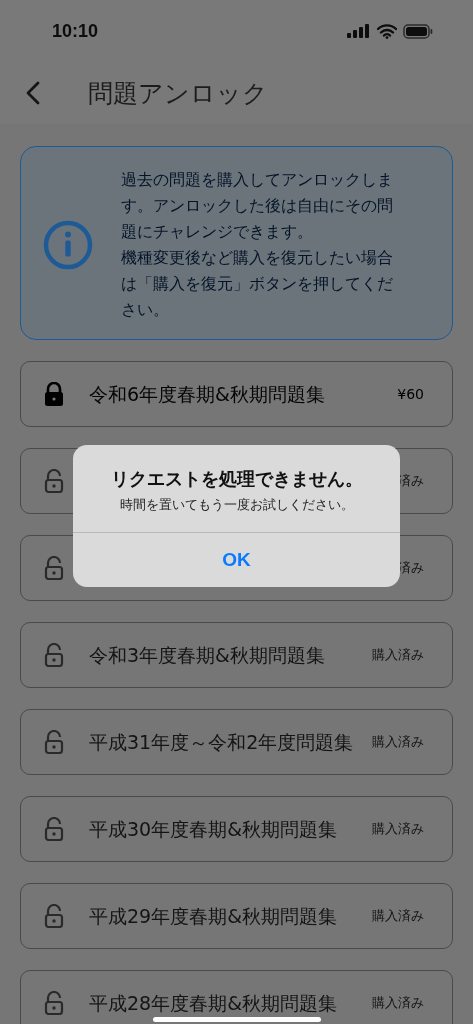  What do you see at coordinates (178, 93) in the screenshot?
I see `page-title: 問題アンロック` at bounding box center [178, 93].